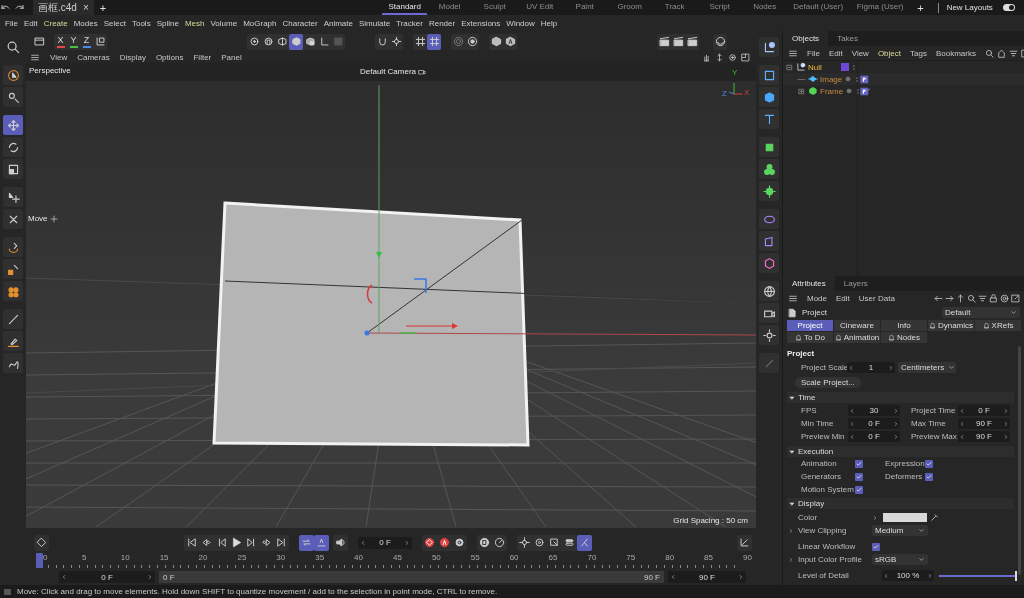 The width and height of the screenshot is (1024, 598). Describe the element at coordinates (806, 38) in the screenshot. I see `panel-tab: Objects` at that location.